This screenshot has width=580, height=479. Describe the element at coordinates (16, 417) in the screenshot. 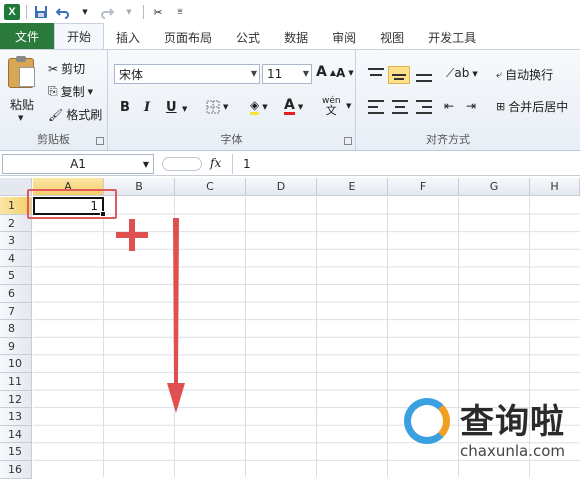

I see `row-header-13: 13` at that location.